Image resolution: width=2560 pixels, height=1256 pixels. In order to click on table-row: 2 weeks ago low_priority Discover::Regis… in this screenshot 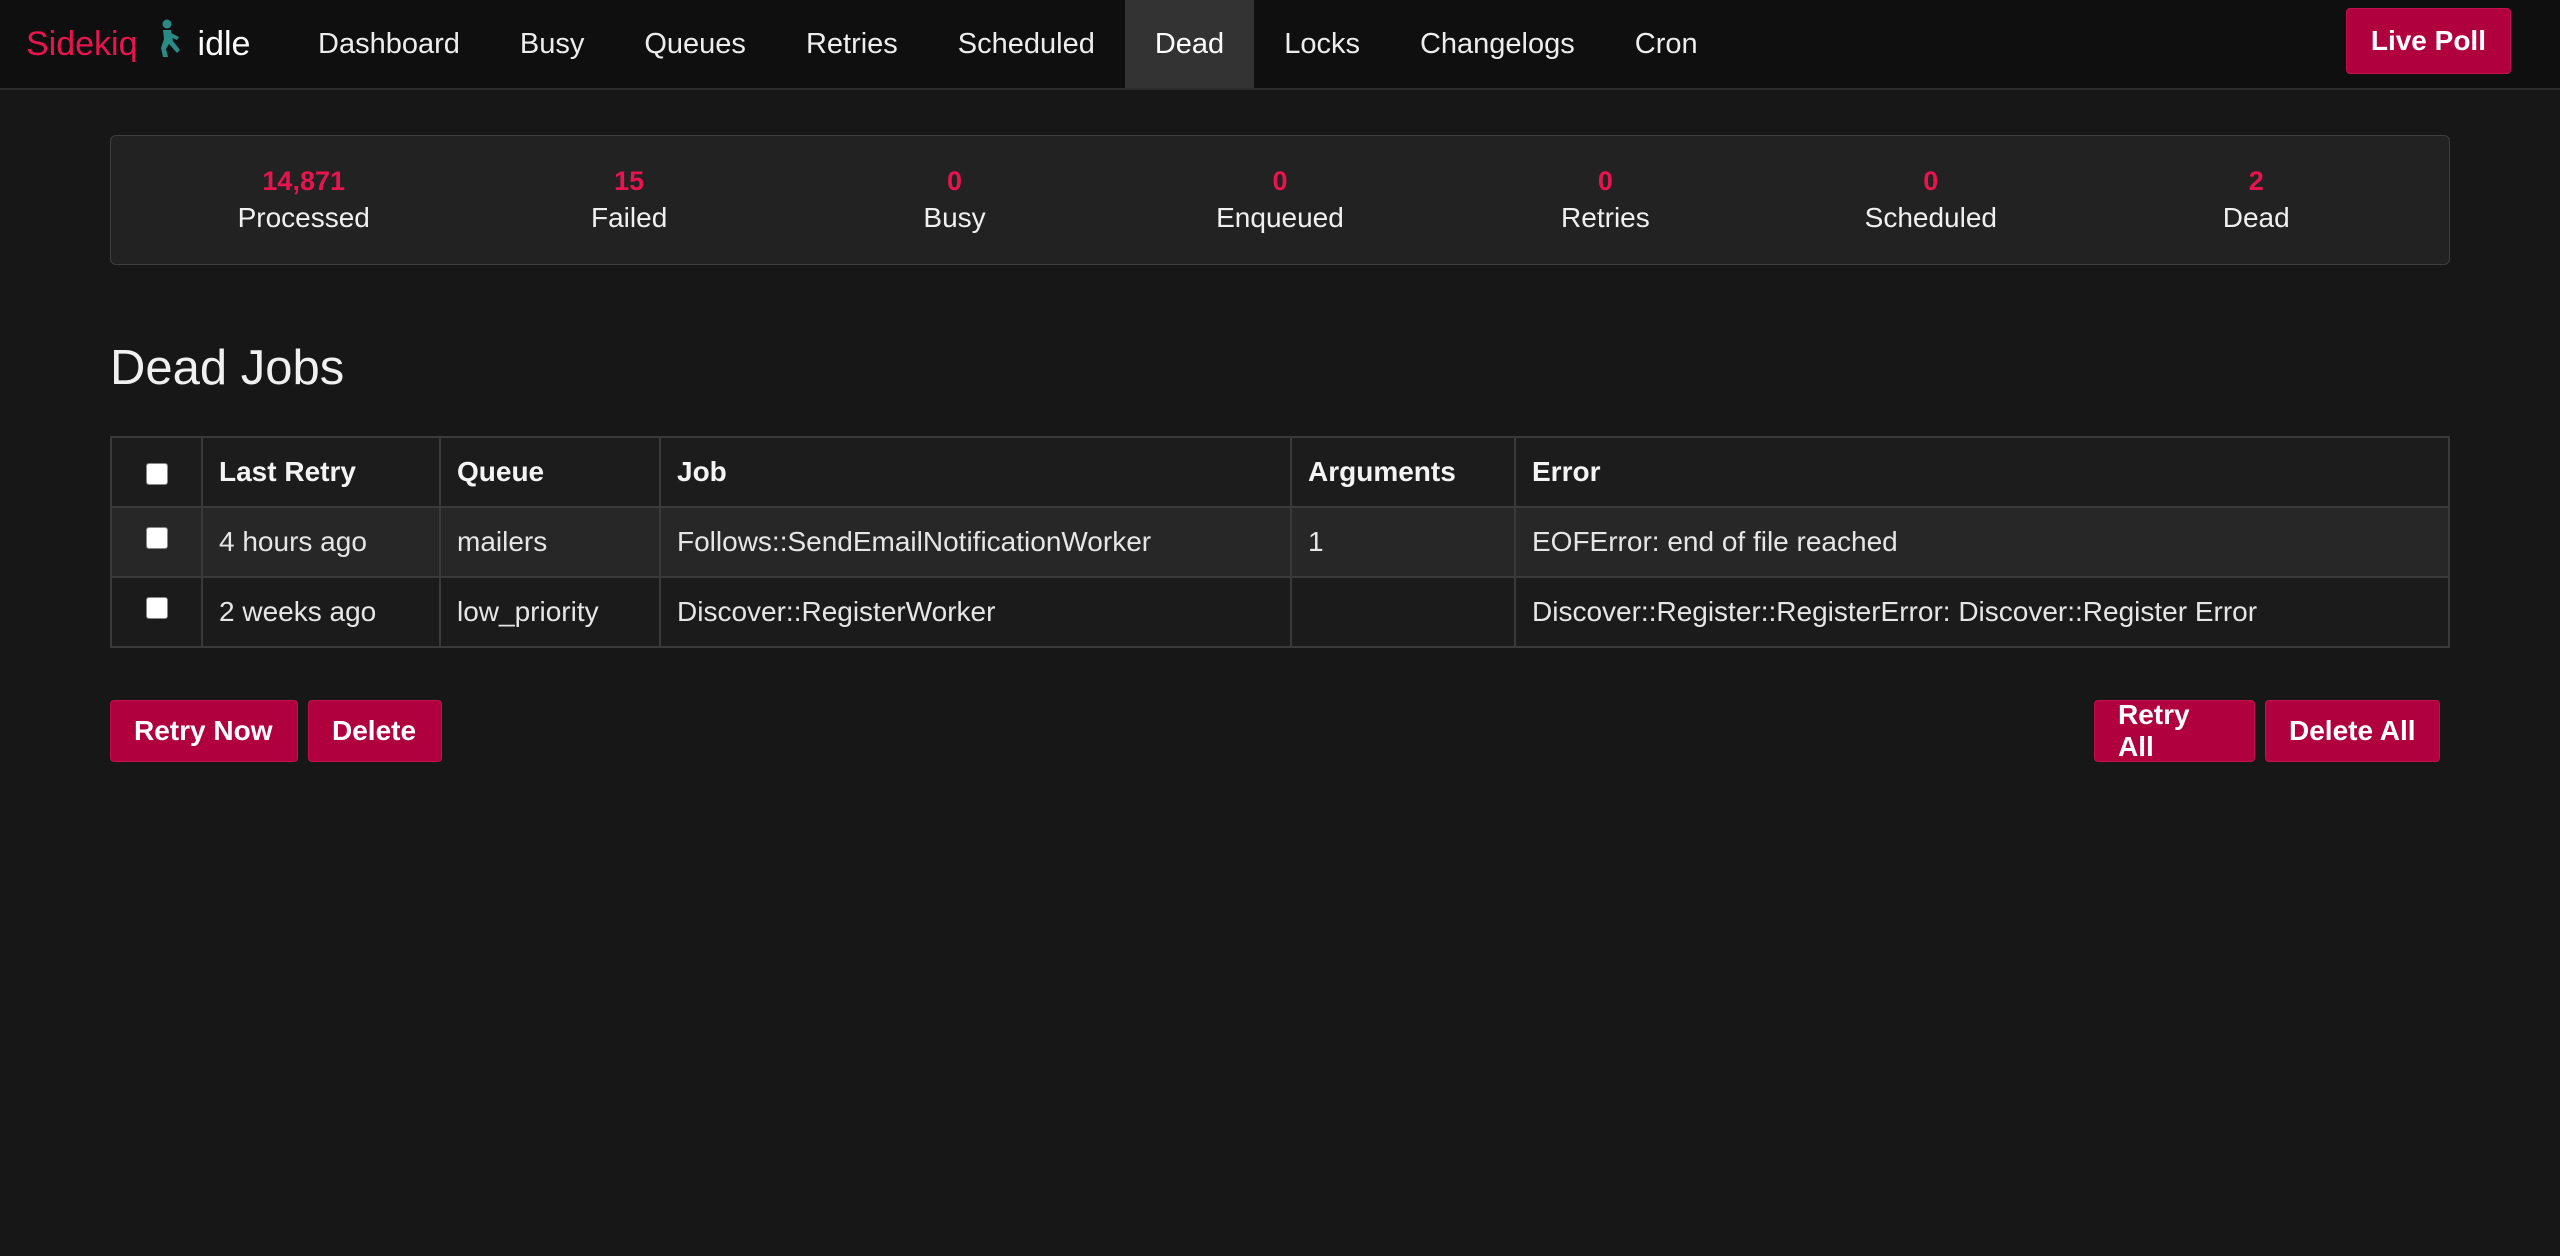, I will do `click(1280, 612)`.